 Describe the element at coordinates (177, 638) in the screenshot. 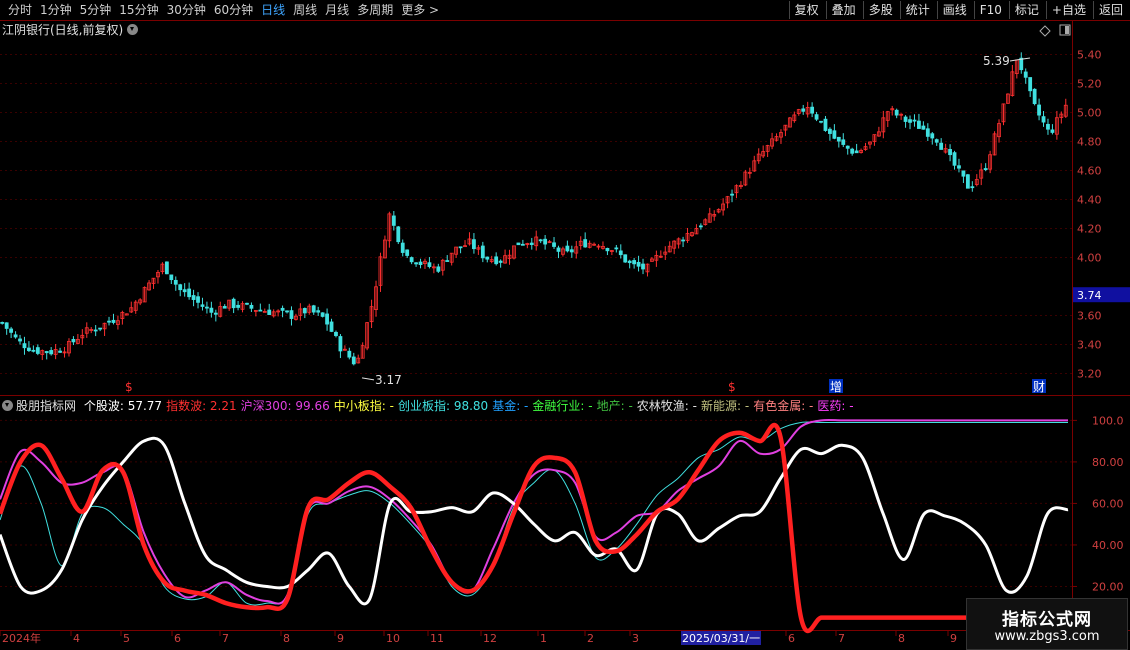

I see `time-tick-label: 6` at that location.